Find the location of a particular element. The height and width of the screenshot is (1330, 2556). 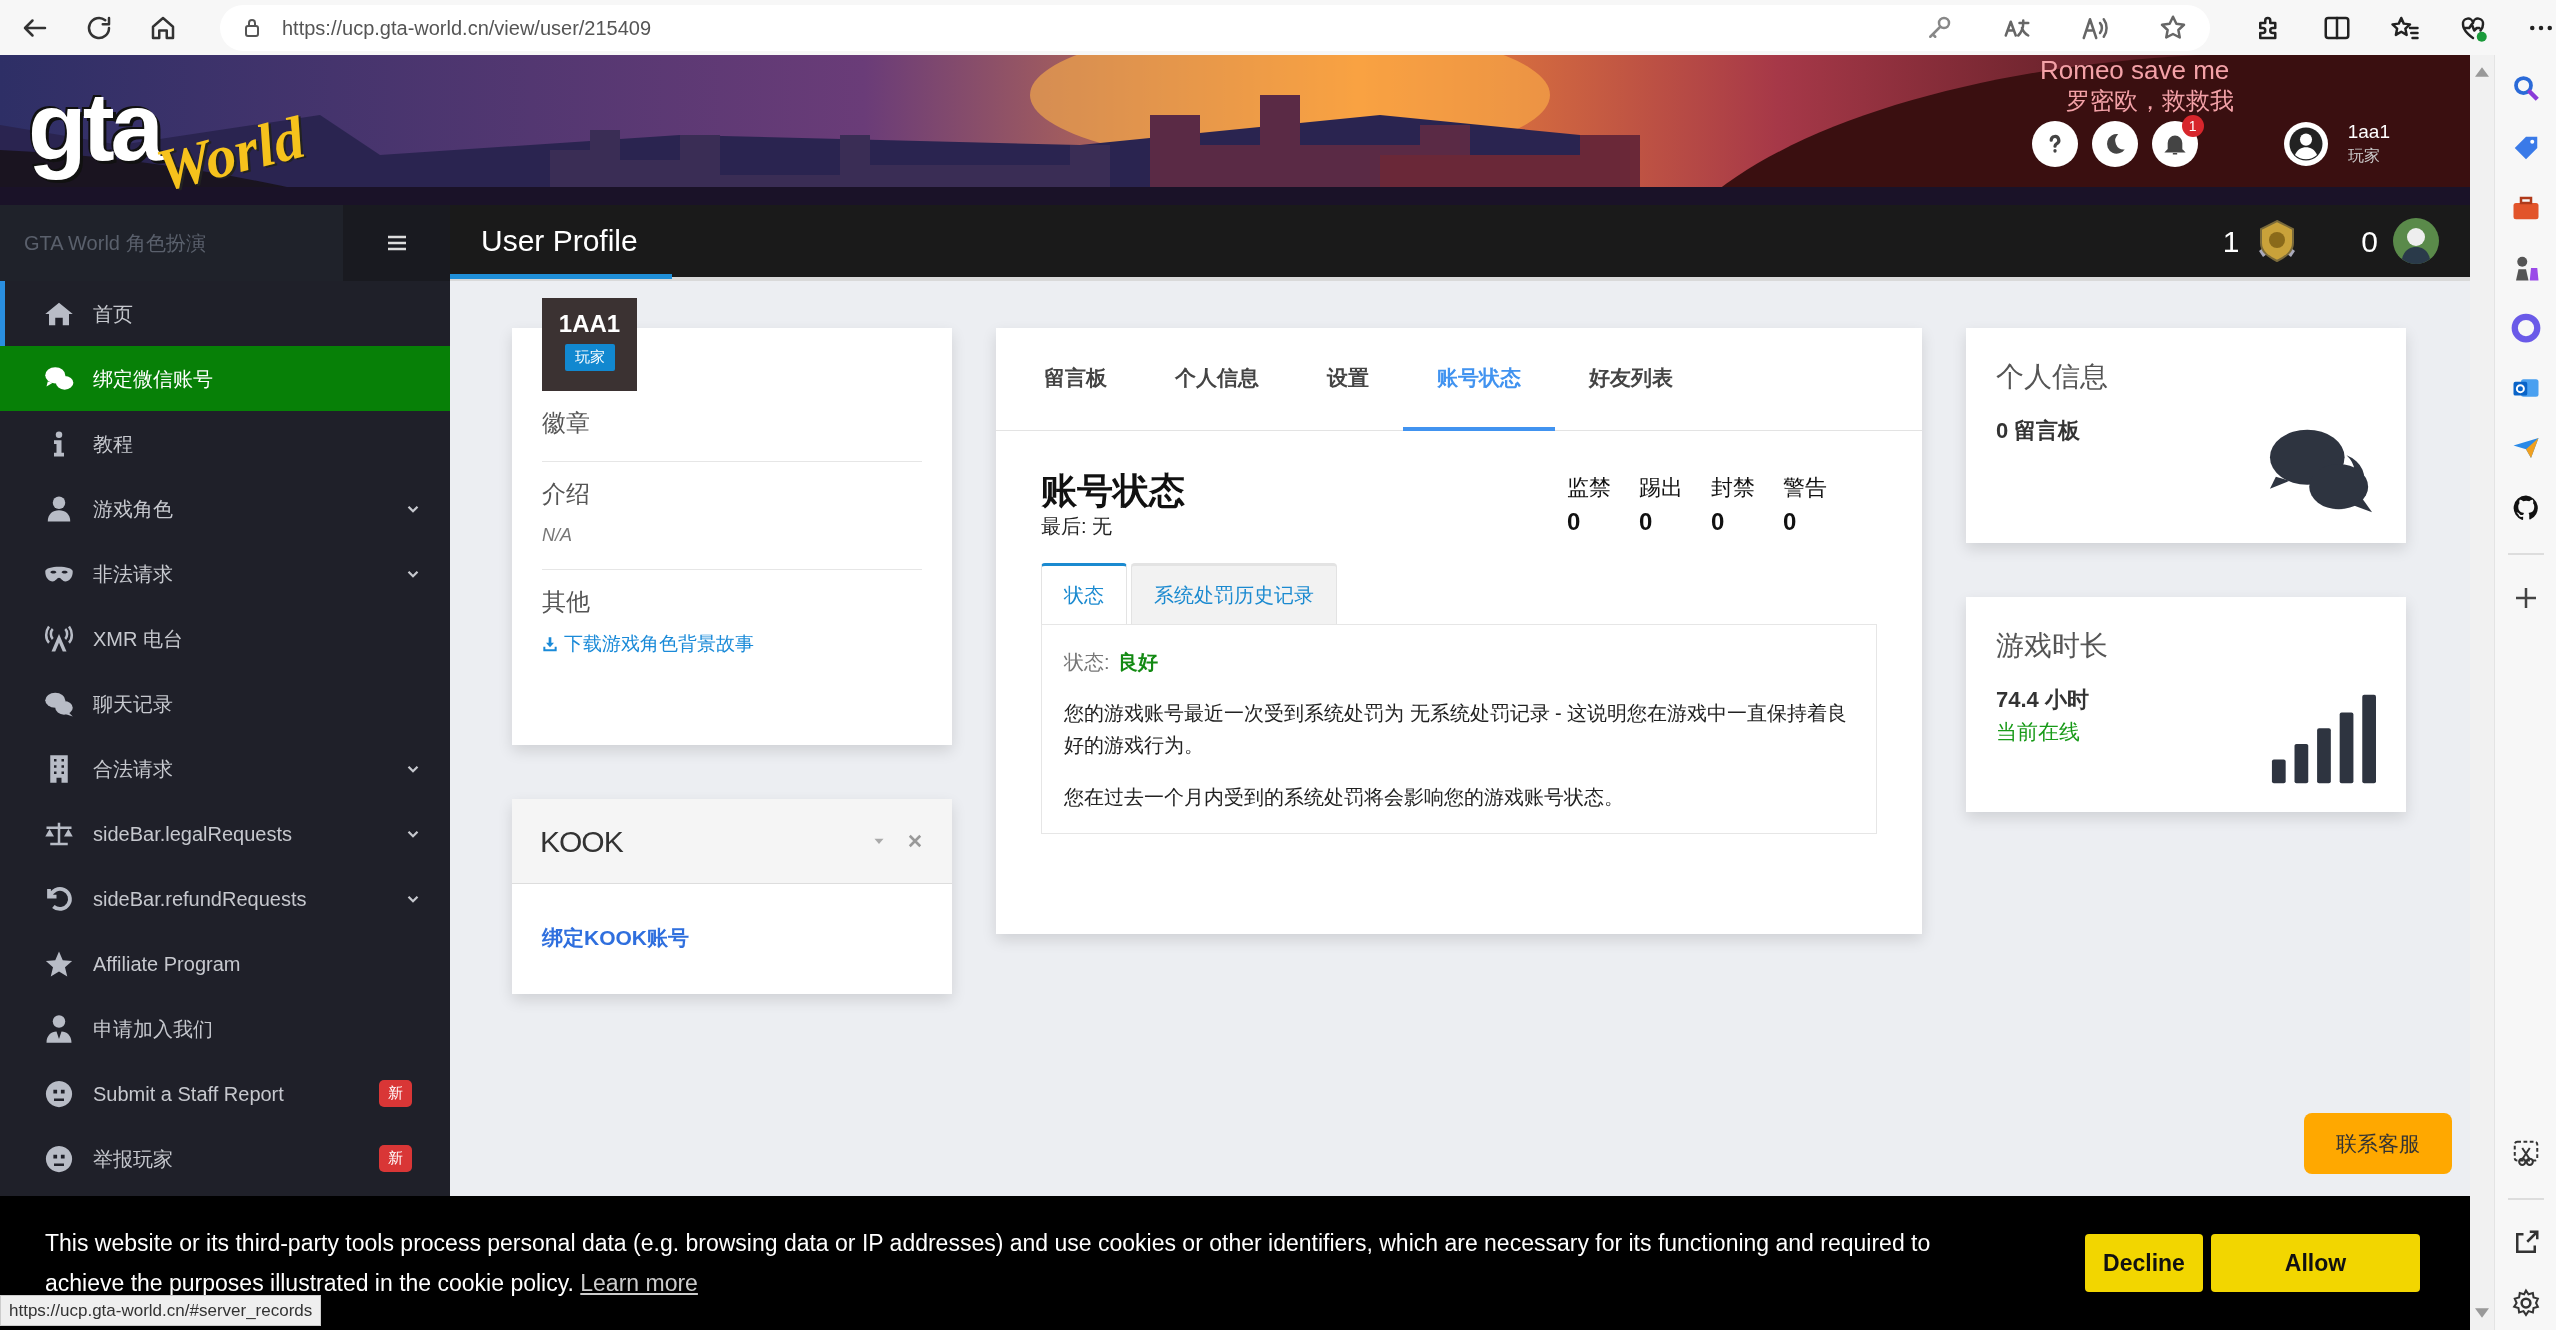

sidebar-item: Affiliate Program is located at coordinates (225, 963).